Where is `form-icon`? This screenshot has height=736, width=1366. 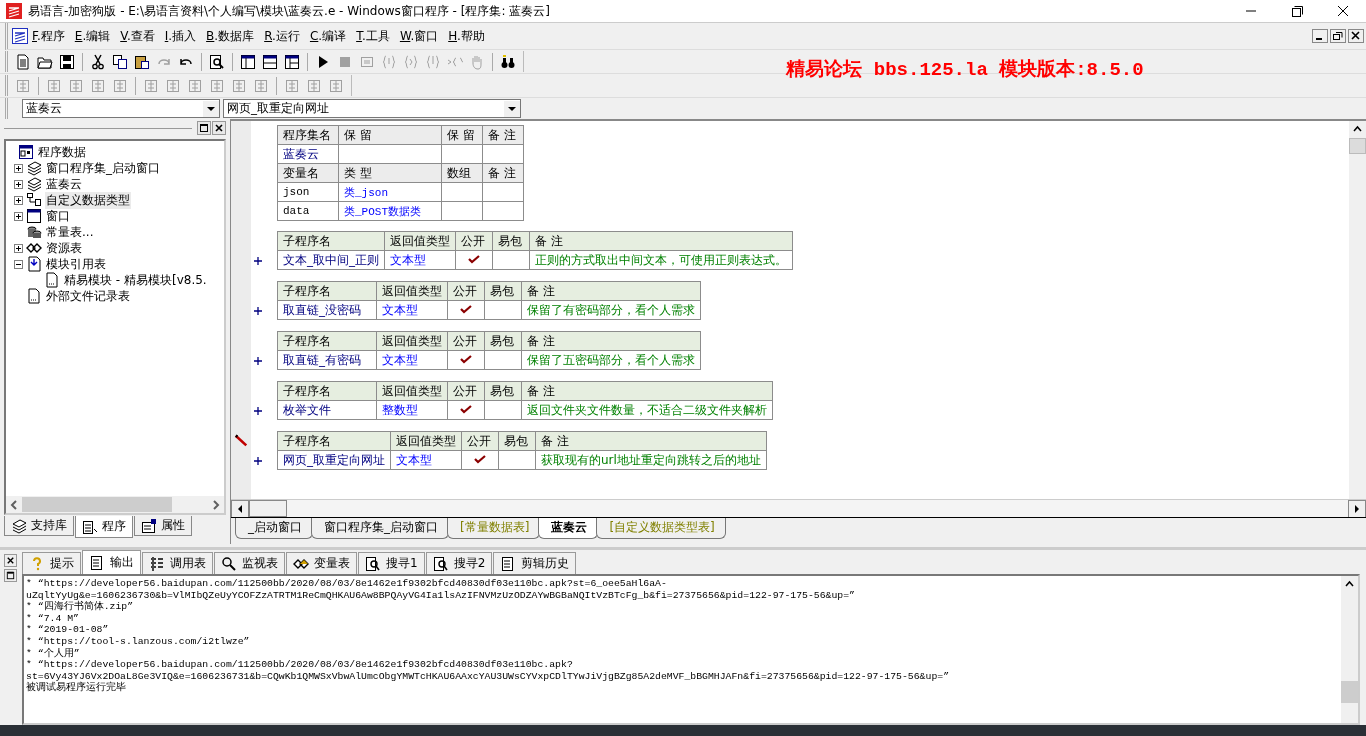
form-icon is located at coordinates (149, 525).